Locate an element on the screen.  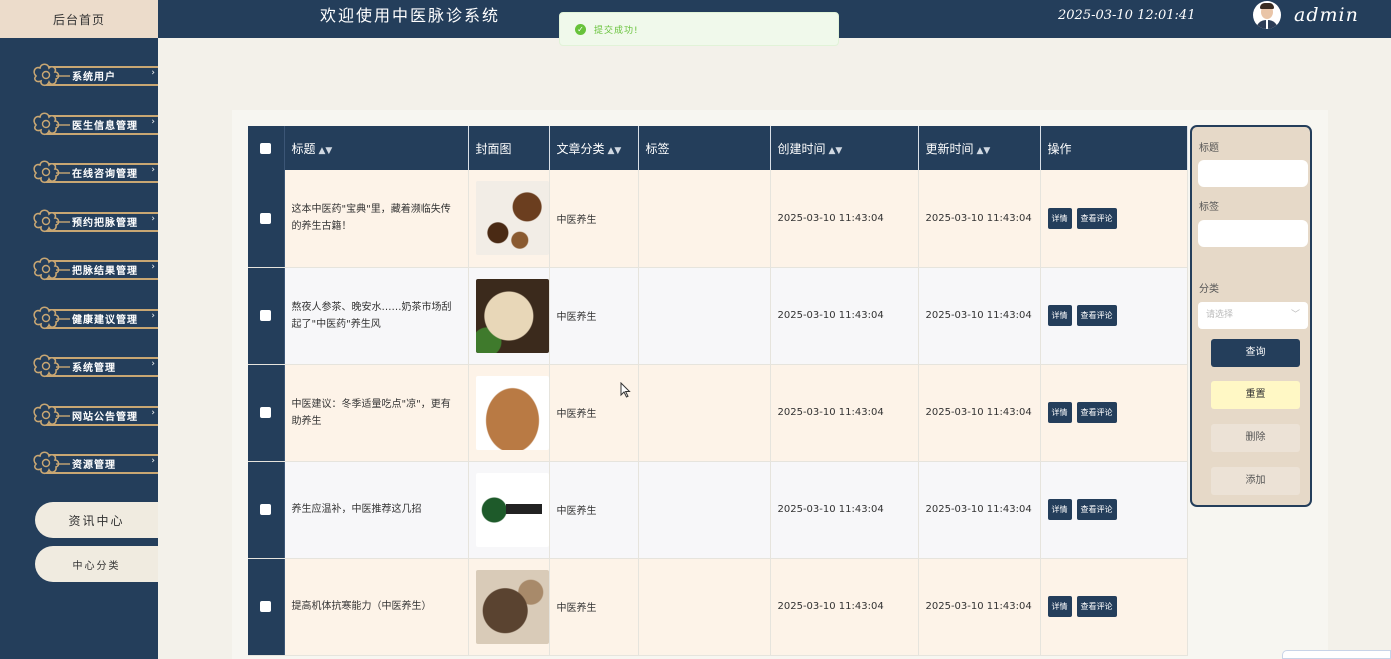
column-header-category: 文章分类 ▲▼ is located at coordinates (594, 148).